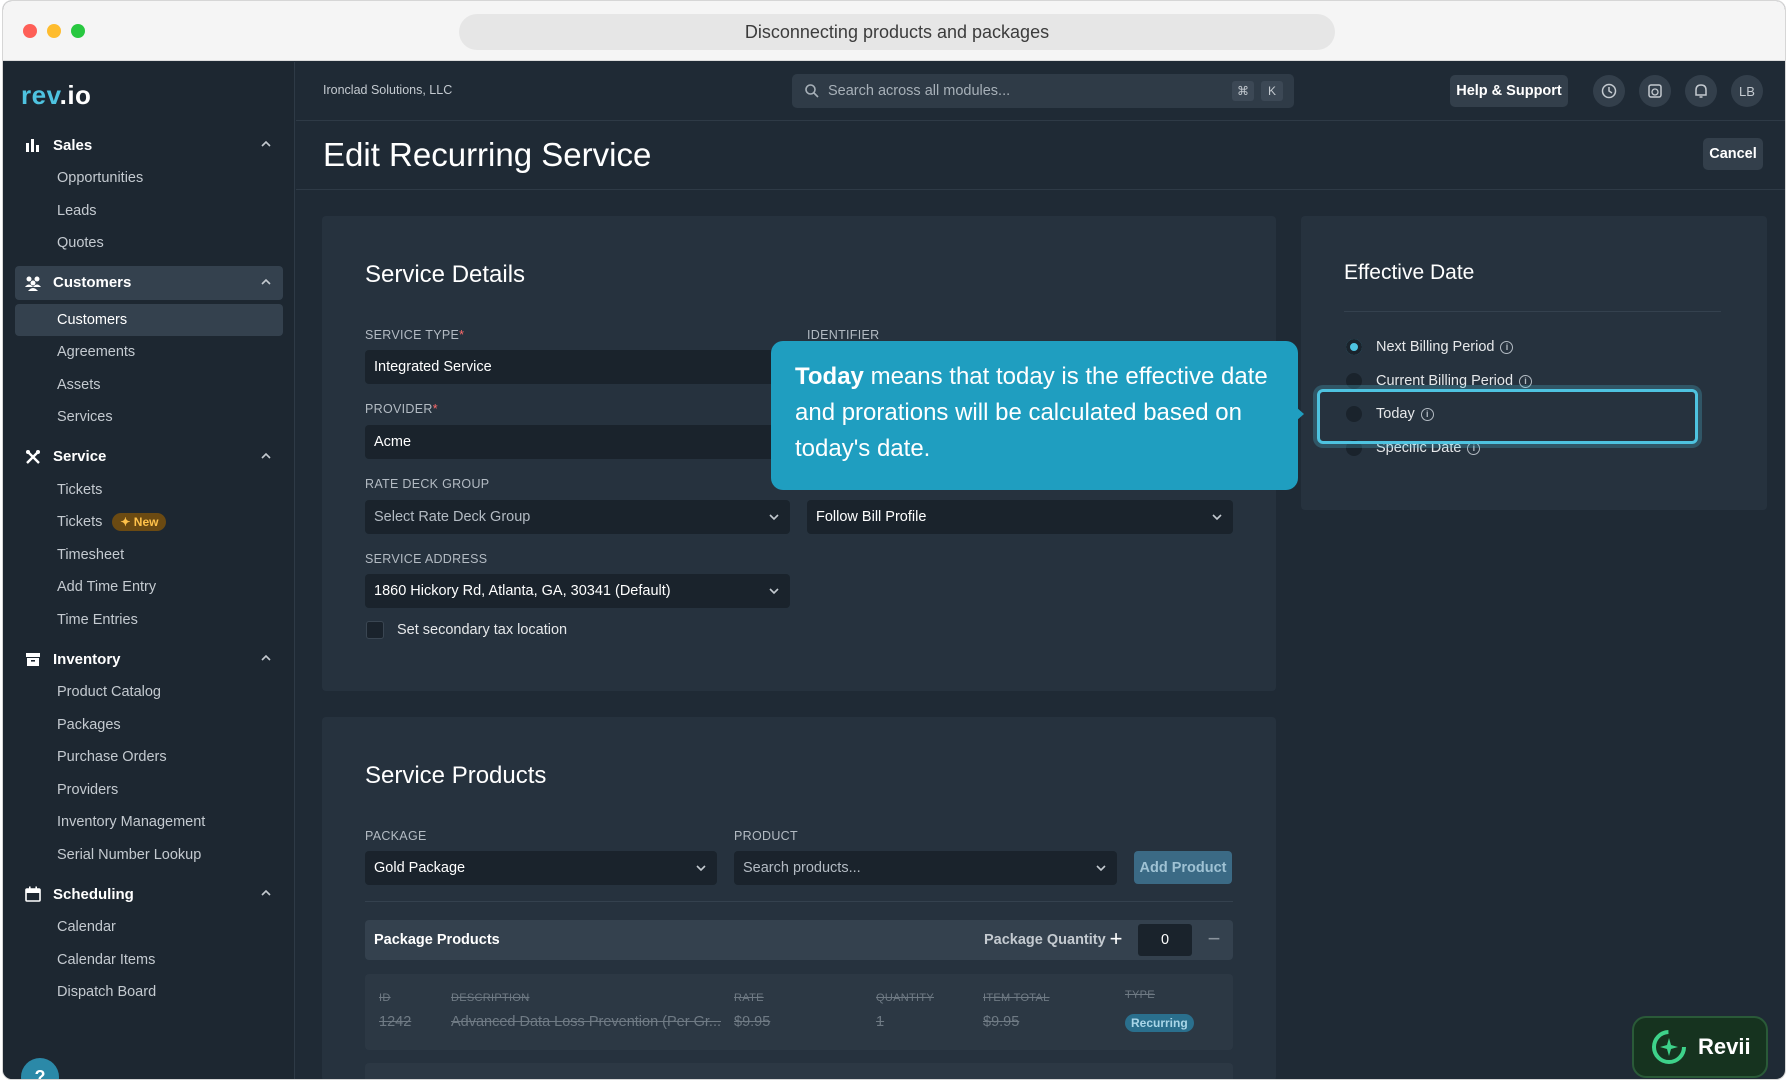  I want to click on sidebar-item-leads: Leads, so click(149, 211).